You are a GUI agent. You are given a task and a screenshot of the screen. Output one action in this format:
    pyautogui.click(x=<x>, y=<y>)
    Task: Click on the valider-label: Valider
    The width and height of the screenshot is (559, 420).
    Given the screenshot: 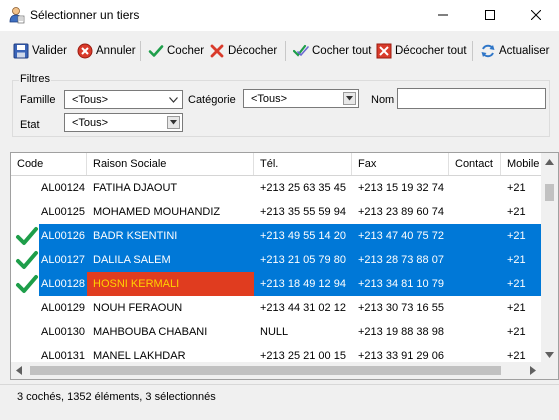 What is the action you would take?
    pyautogui.click(x=49, y=51)
    